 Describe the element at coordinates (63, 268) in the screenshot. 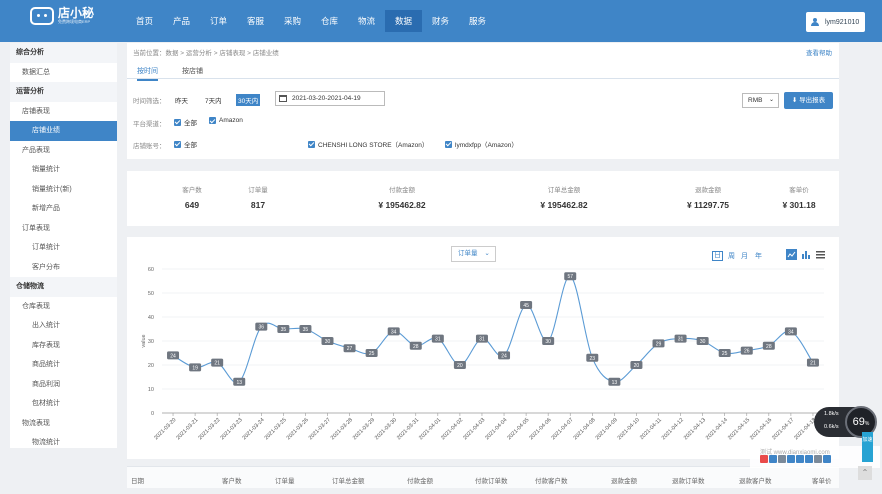

I see `sidebar-item: 客户分布` at that location.